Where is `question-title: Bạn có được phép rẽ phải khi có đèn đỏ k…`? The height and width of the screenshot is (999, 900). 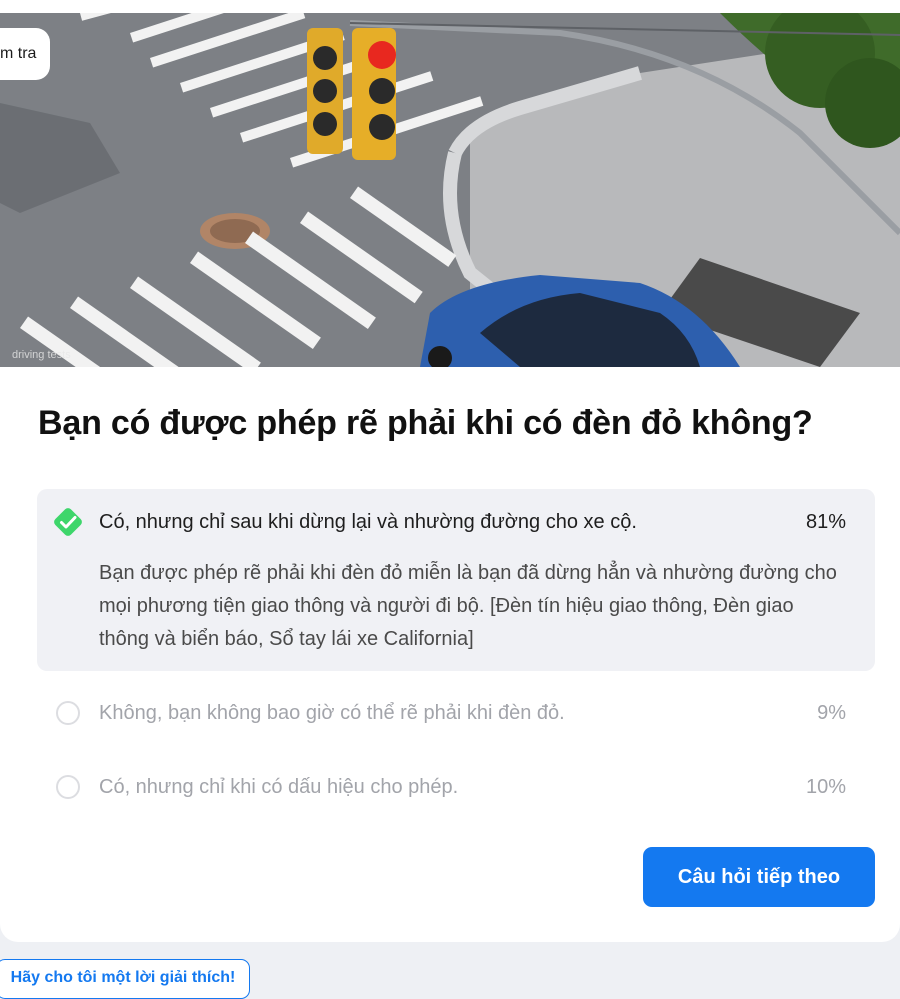
question-title: Bạn có được phép rẽ phải khi có đèn đỏ k… is located at coordinates (425, 423).